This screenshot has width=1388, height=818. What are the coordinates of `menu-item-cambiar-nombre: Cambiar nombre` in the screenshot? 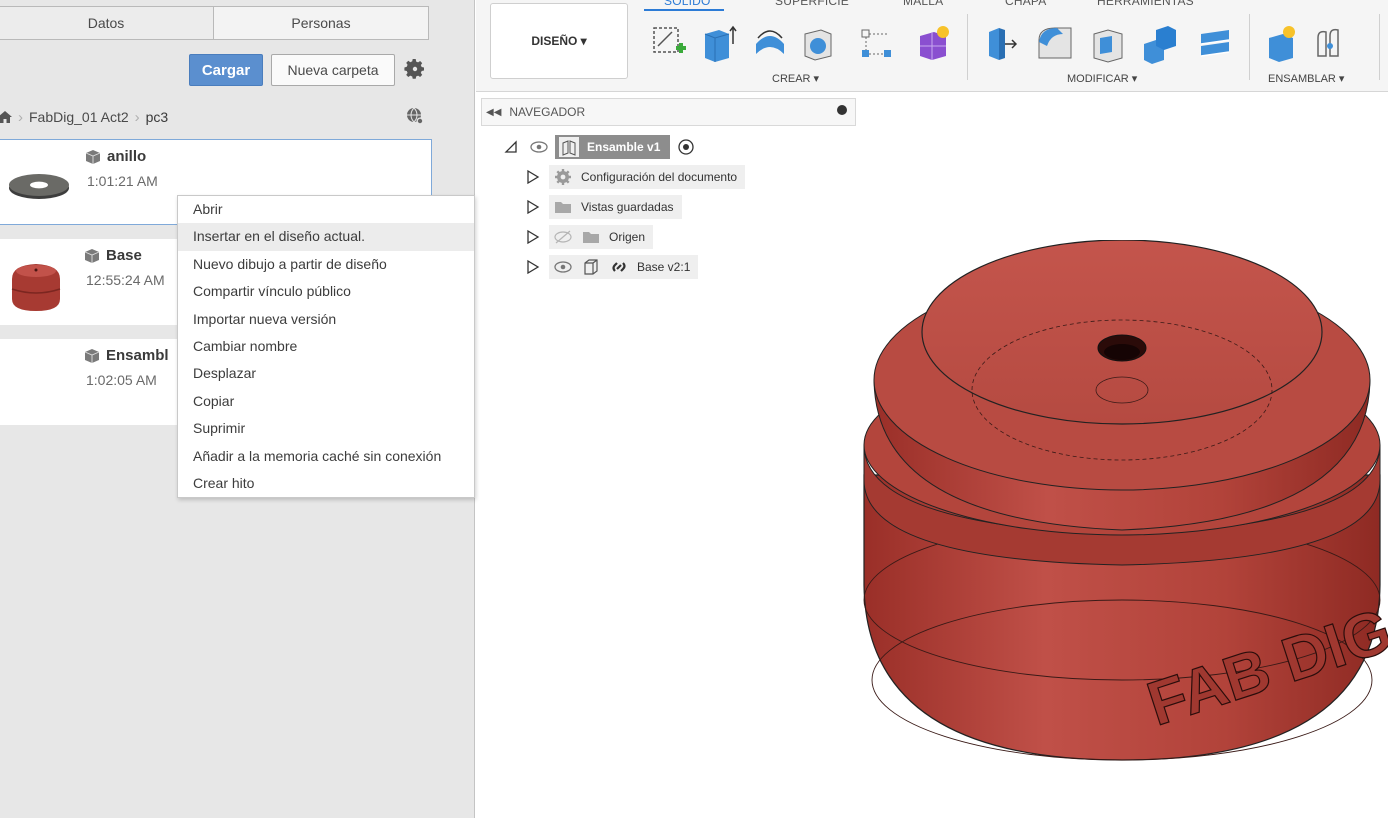 It's located at (326, 346).